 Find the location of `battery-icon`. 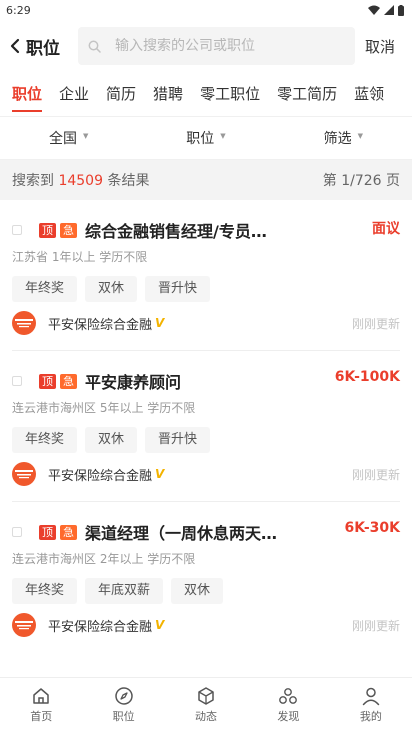

battery-icon is located at coordinates (401, 10).